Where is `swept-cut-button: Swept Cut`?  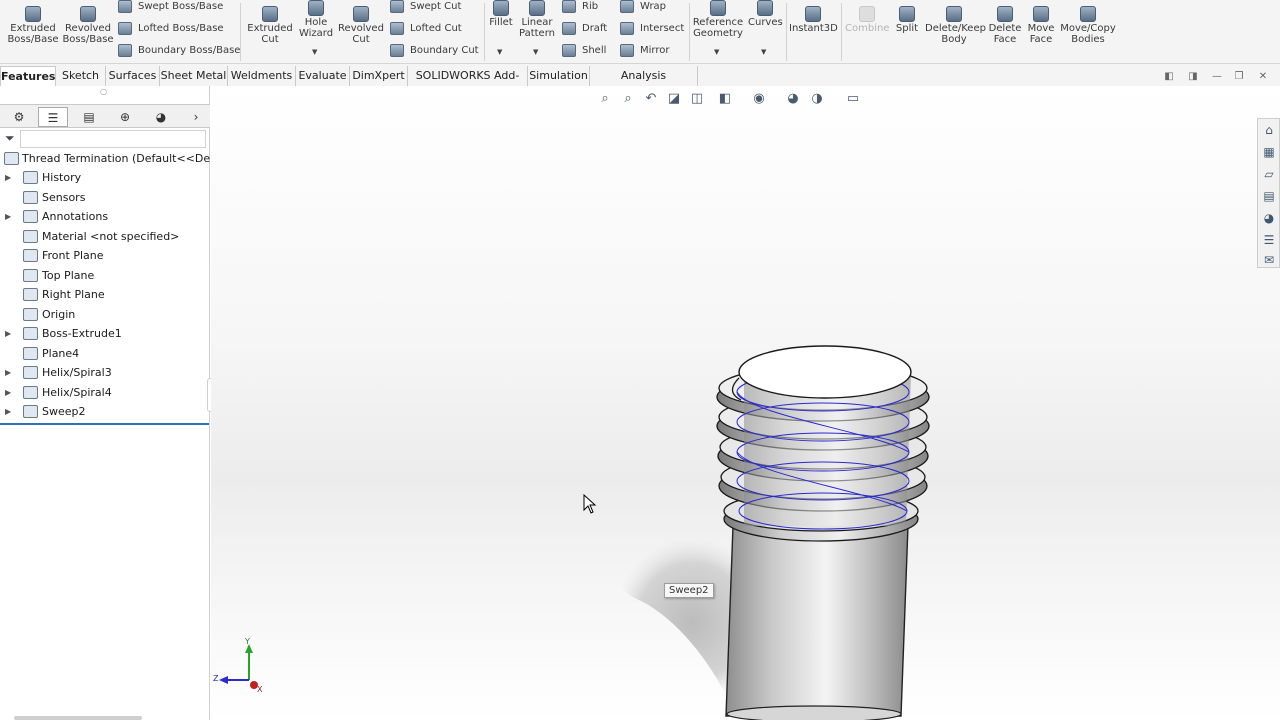 swept-cut-button: Swept Cut is located at coordinates (425, 6).